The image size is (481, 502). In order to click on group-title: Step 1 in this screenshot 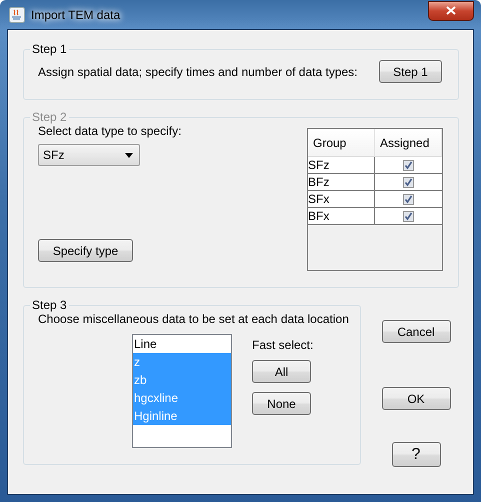, I will do `click(49, 49)`.